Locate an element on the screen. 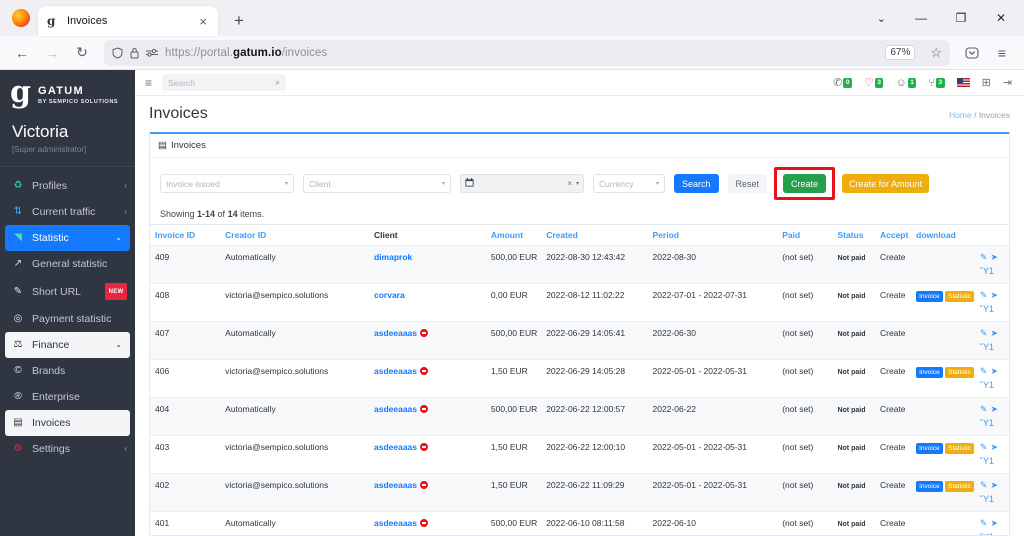 The width and height of the screenshot is (1024, 536). language-flag-icon is located at coordinates (963, 82).